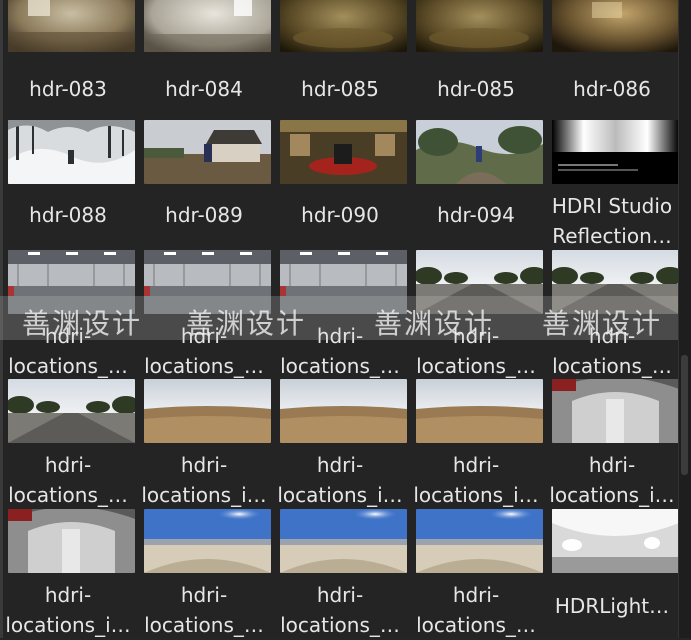  What do you see at coordinates (204, 215) in the screenshot?
I see `asset-label: hdr-089` at bounding box center [204, 215].